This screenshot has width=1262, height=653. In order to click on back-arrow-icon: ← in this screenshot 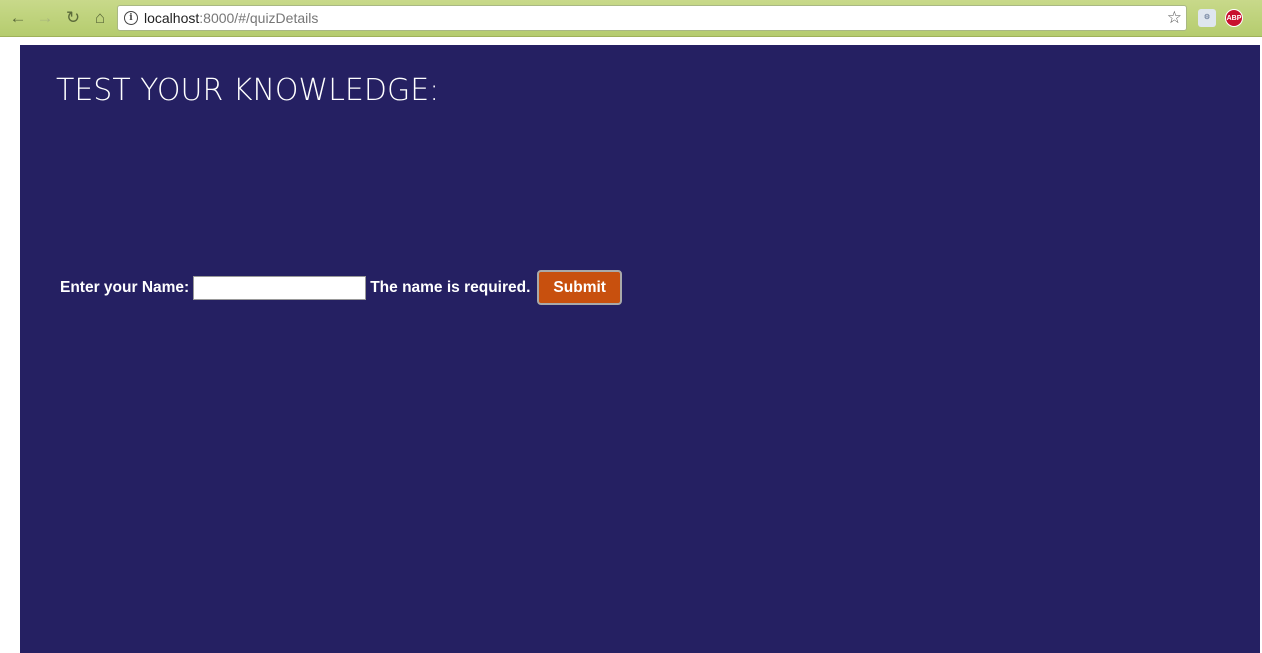, I will do `click(18, 18)`.